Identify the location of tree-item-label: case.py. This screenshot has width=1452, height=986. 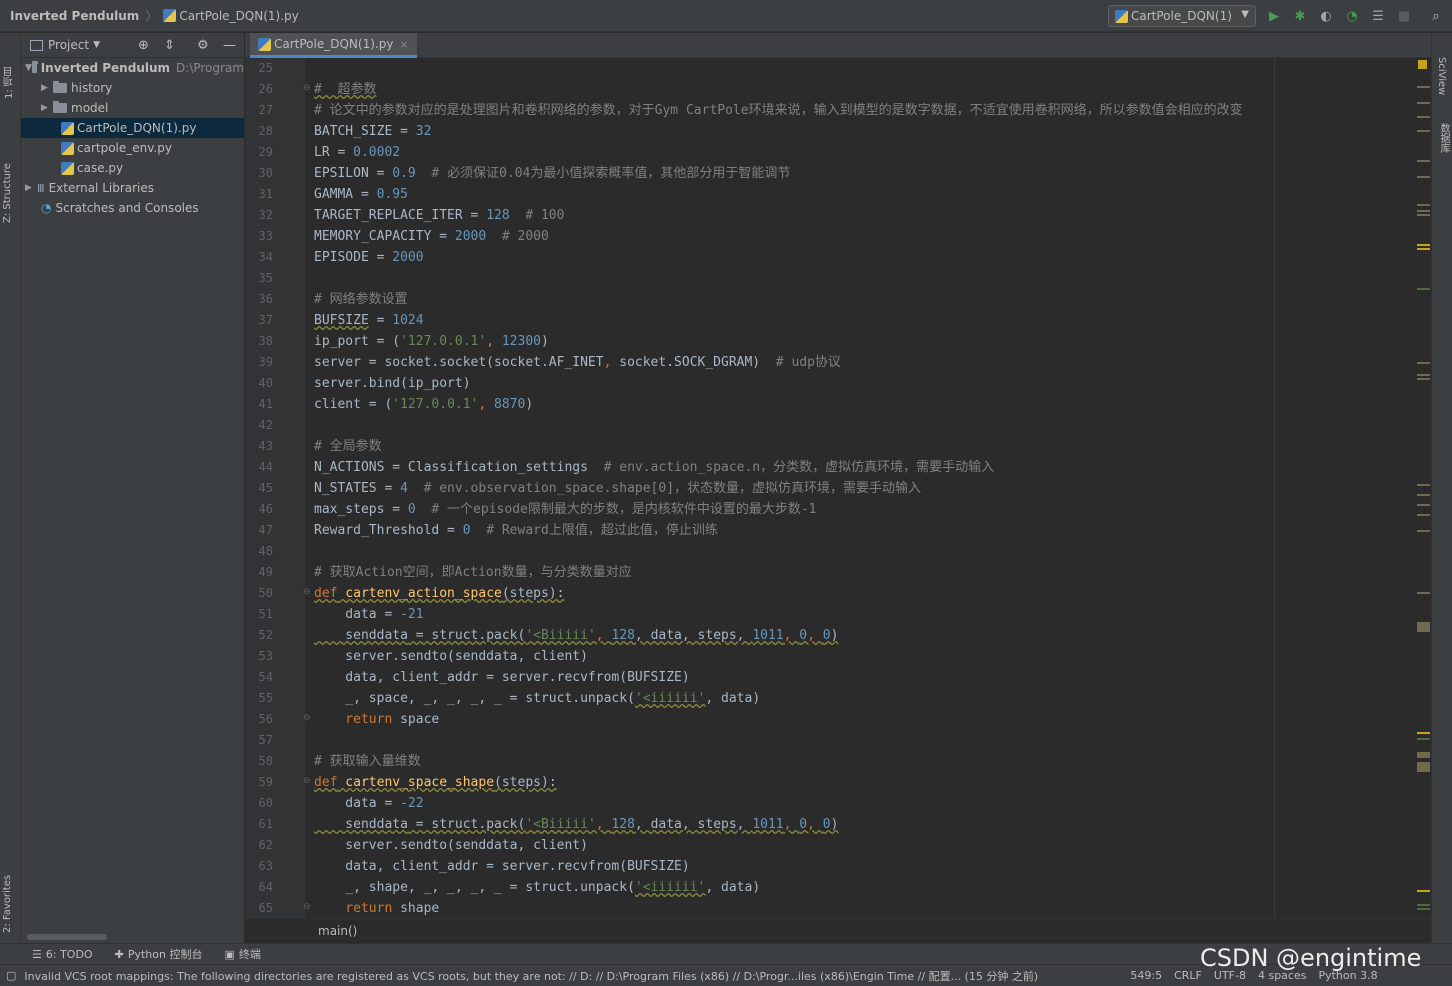
(100, 168).